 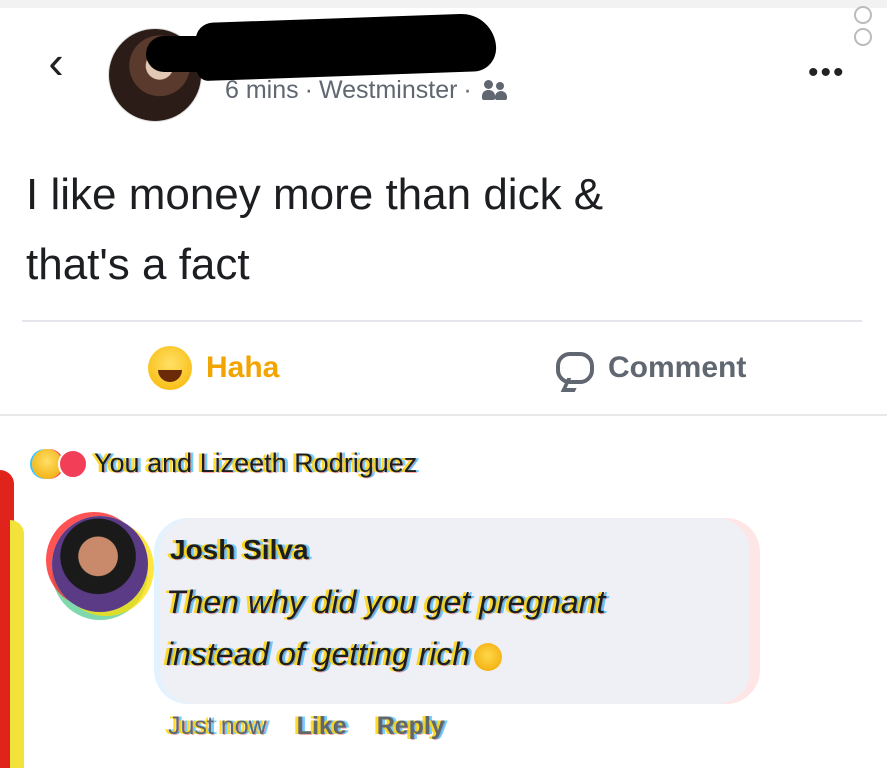 What do you see at coordinates (138, 264) in the screenshot?
I see `post-text-line: that's a fact` at bounding box center [138, 264].